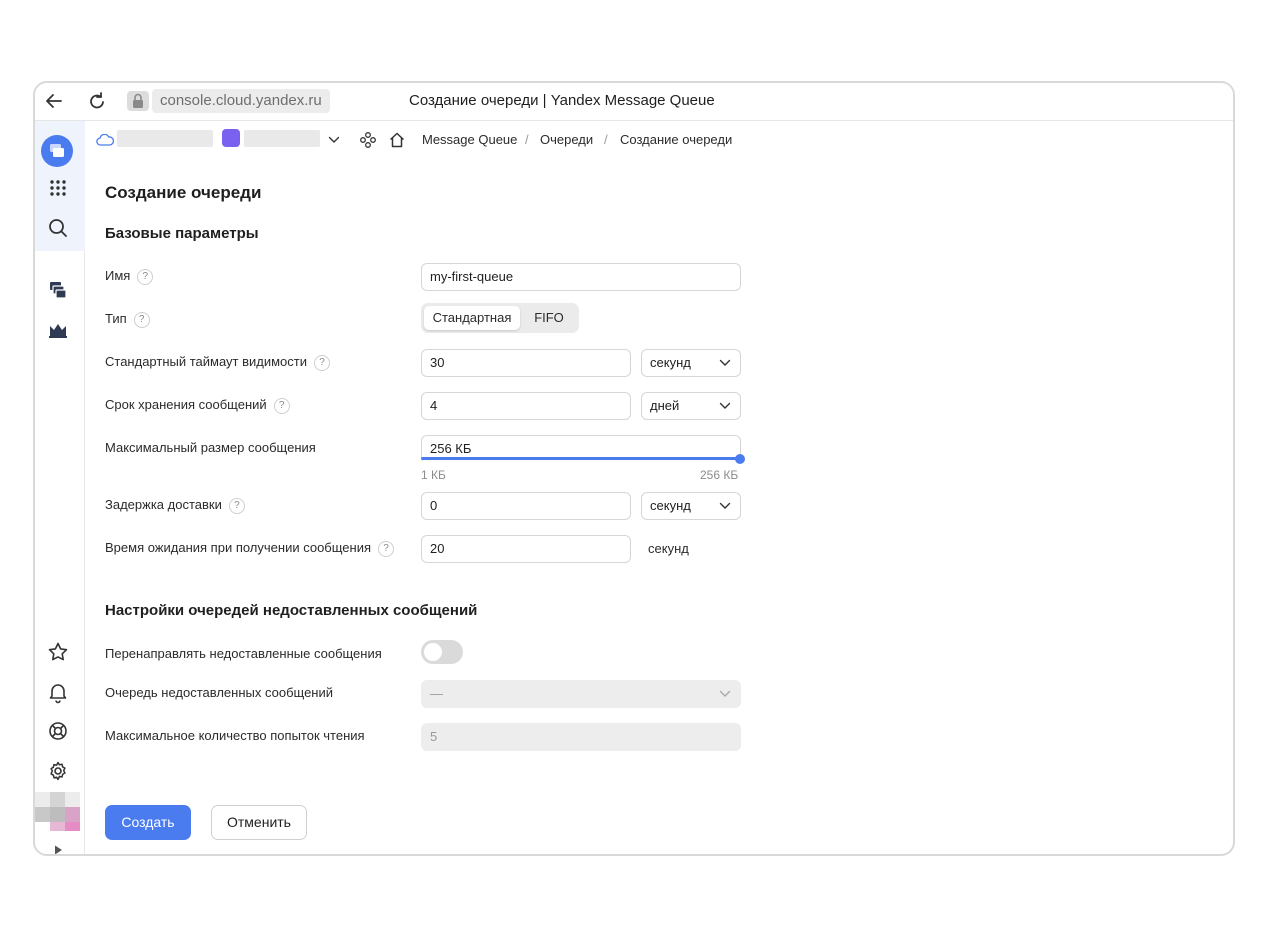 This screenshot has height=937, width=1268. I want to click on queues-icon, so click(58, 290).